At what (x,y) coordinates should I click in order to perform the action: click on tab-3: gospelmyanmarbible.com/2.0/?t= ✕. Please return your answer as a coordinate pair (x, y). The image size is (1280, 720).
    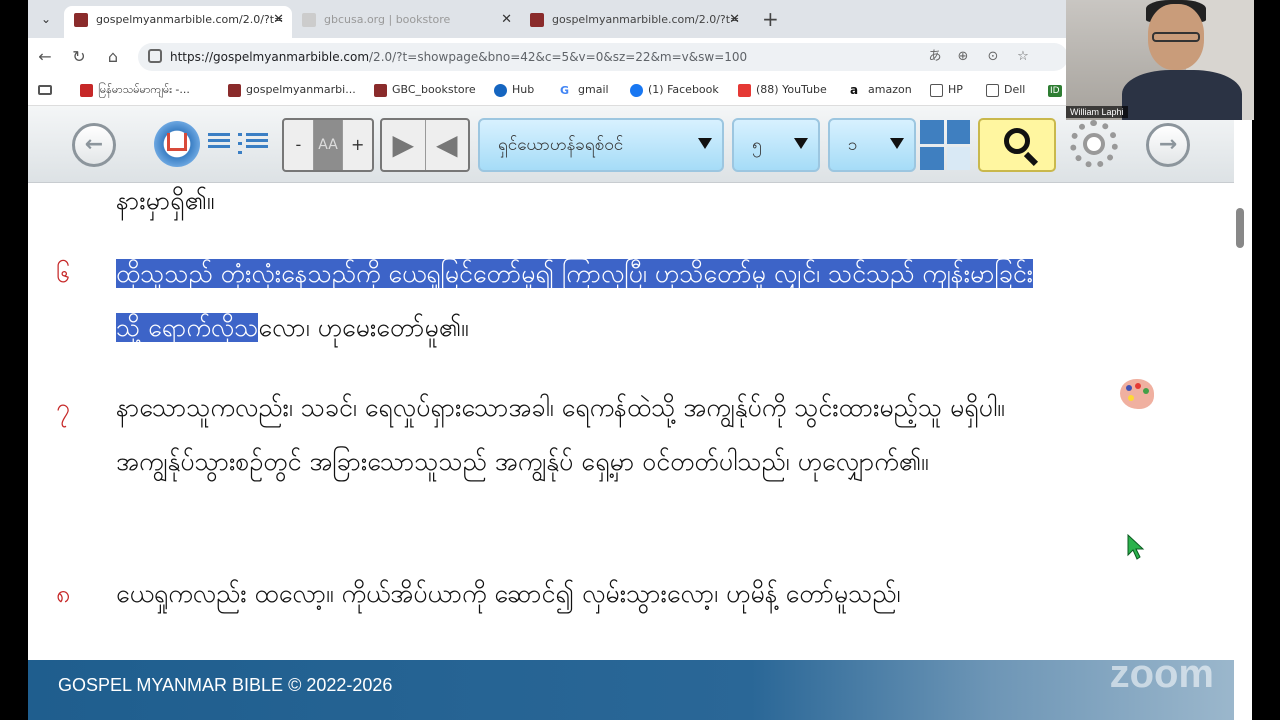
    Looking at the image, I should click on (634, 22).